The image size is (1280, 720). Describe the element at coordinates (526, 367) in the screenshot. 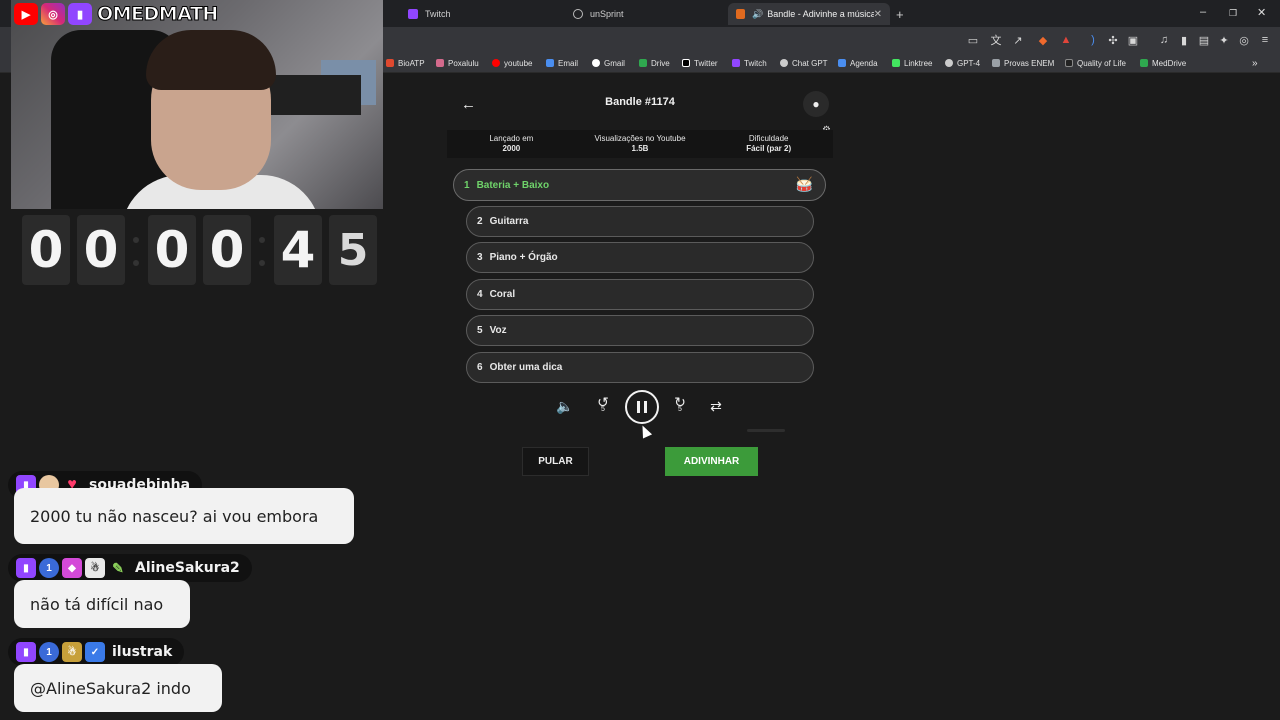

I see `track-label: Obter uma dica` at that location.